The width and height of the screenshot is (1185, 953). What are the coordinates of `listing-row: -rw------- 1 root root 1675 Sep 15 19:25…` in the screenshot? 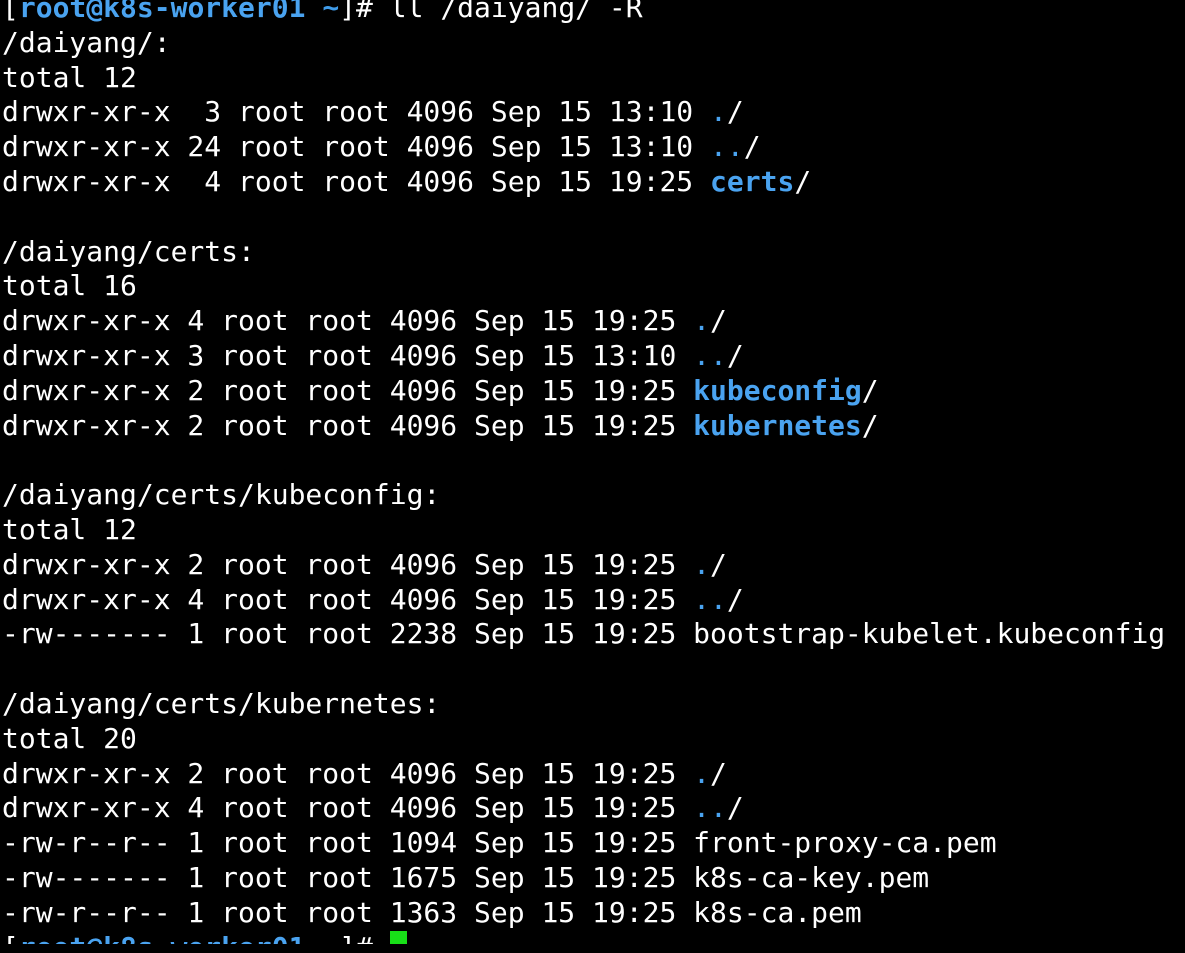 It's located at (593, 878).